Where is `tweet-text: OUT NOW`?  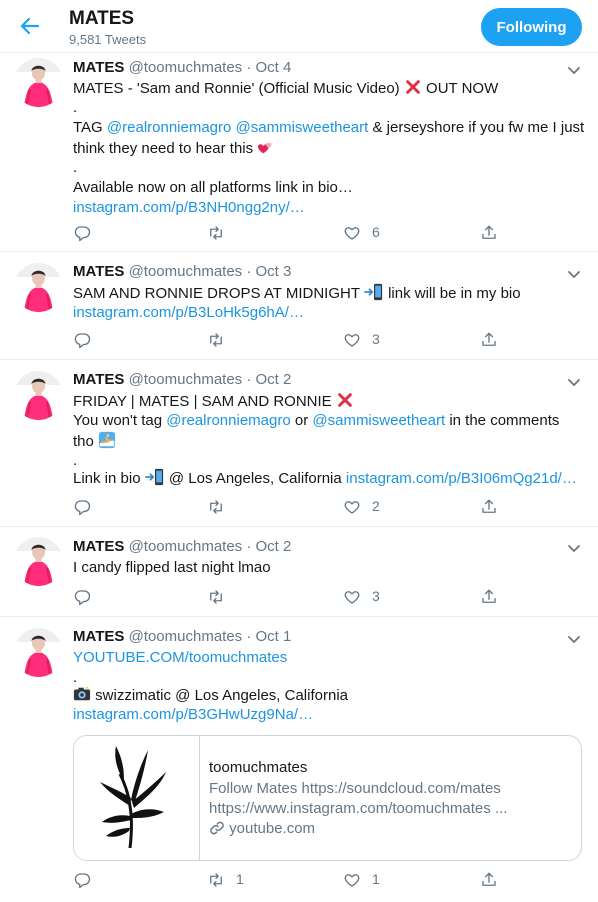 tweet-text: OUT NOW is located at coordinates (462, 88).